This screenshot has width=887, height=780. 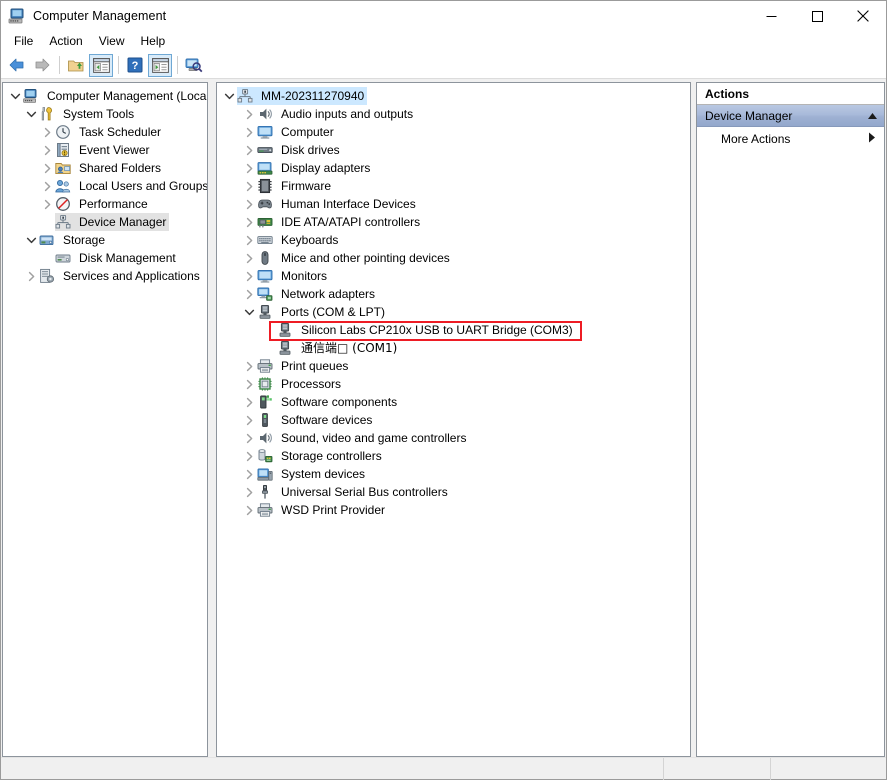 I want to click on device-tree-item: Universal Serial Bus controllers, so click(x=453, y=492).